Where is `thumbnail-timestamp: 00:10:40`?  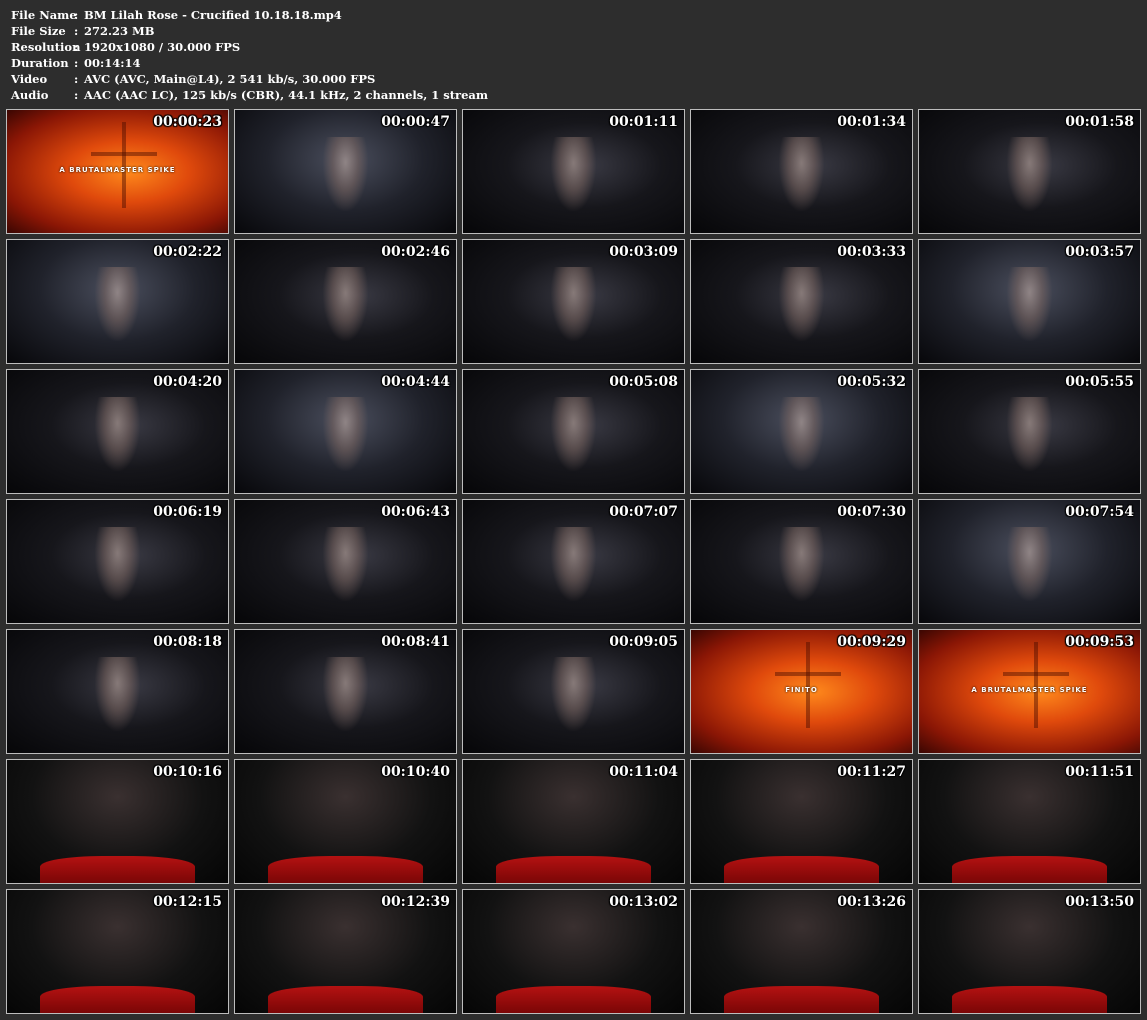 thumbnail-timestamp: 00:10:40 is located at coordinates (415, 772).